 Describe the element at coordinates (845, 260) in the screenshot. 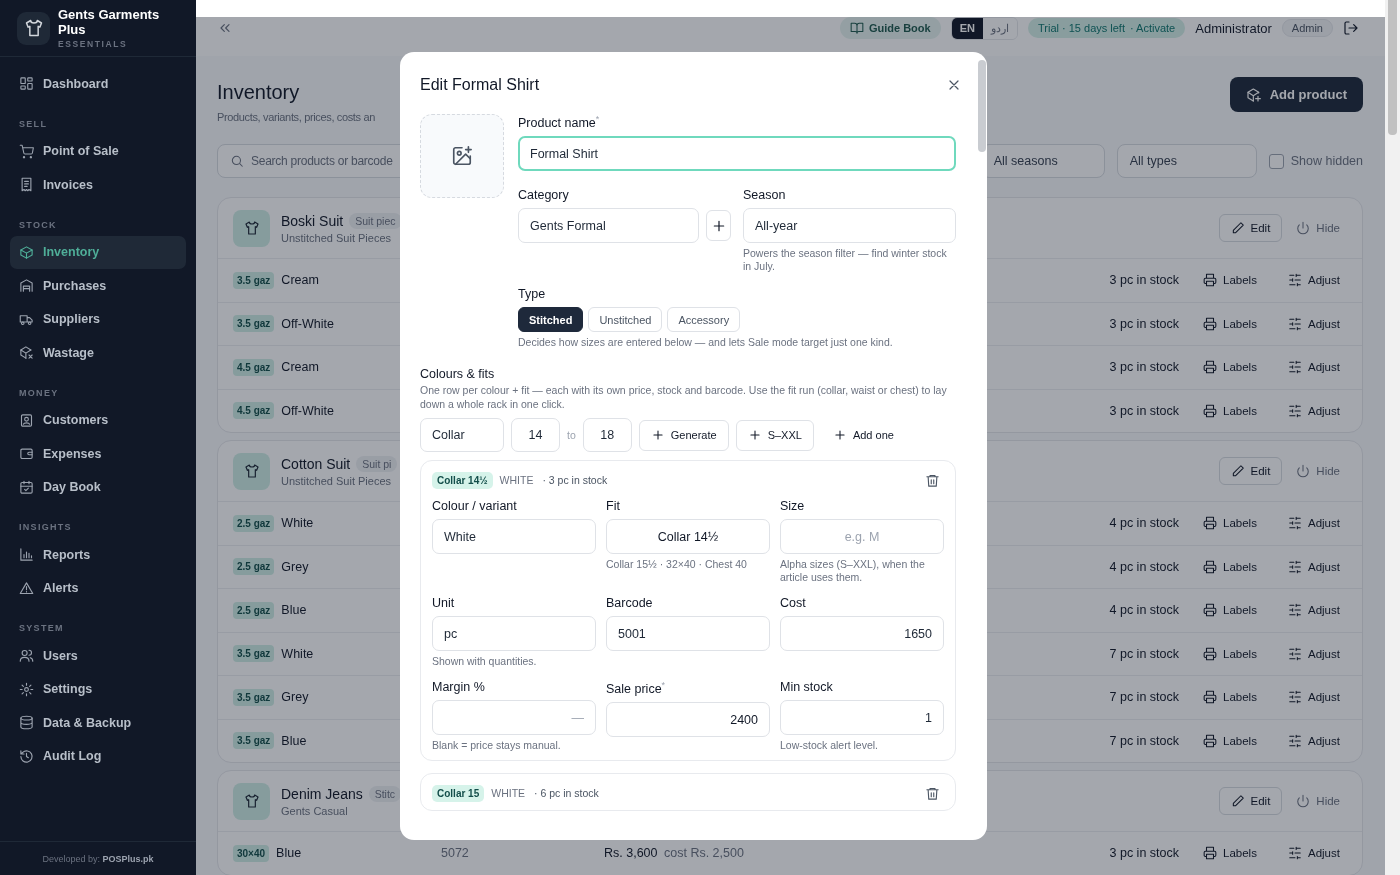

I see `help-text: Powers the season filter — find winter stock in July.` at that location.